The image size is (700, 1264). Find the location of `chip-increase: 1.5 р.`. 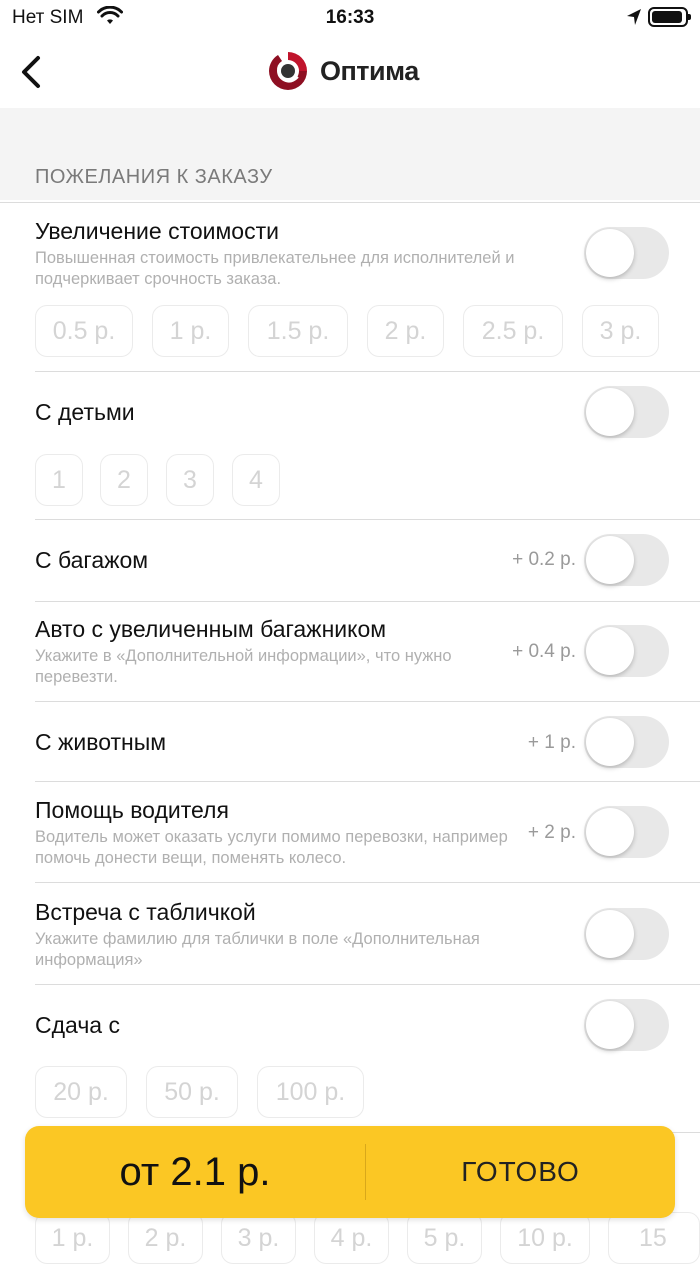

chip-increase: 1.5 р. is located at coordinates (298, 331).